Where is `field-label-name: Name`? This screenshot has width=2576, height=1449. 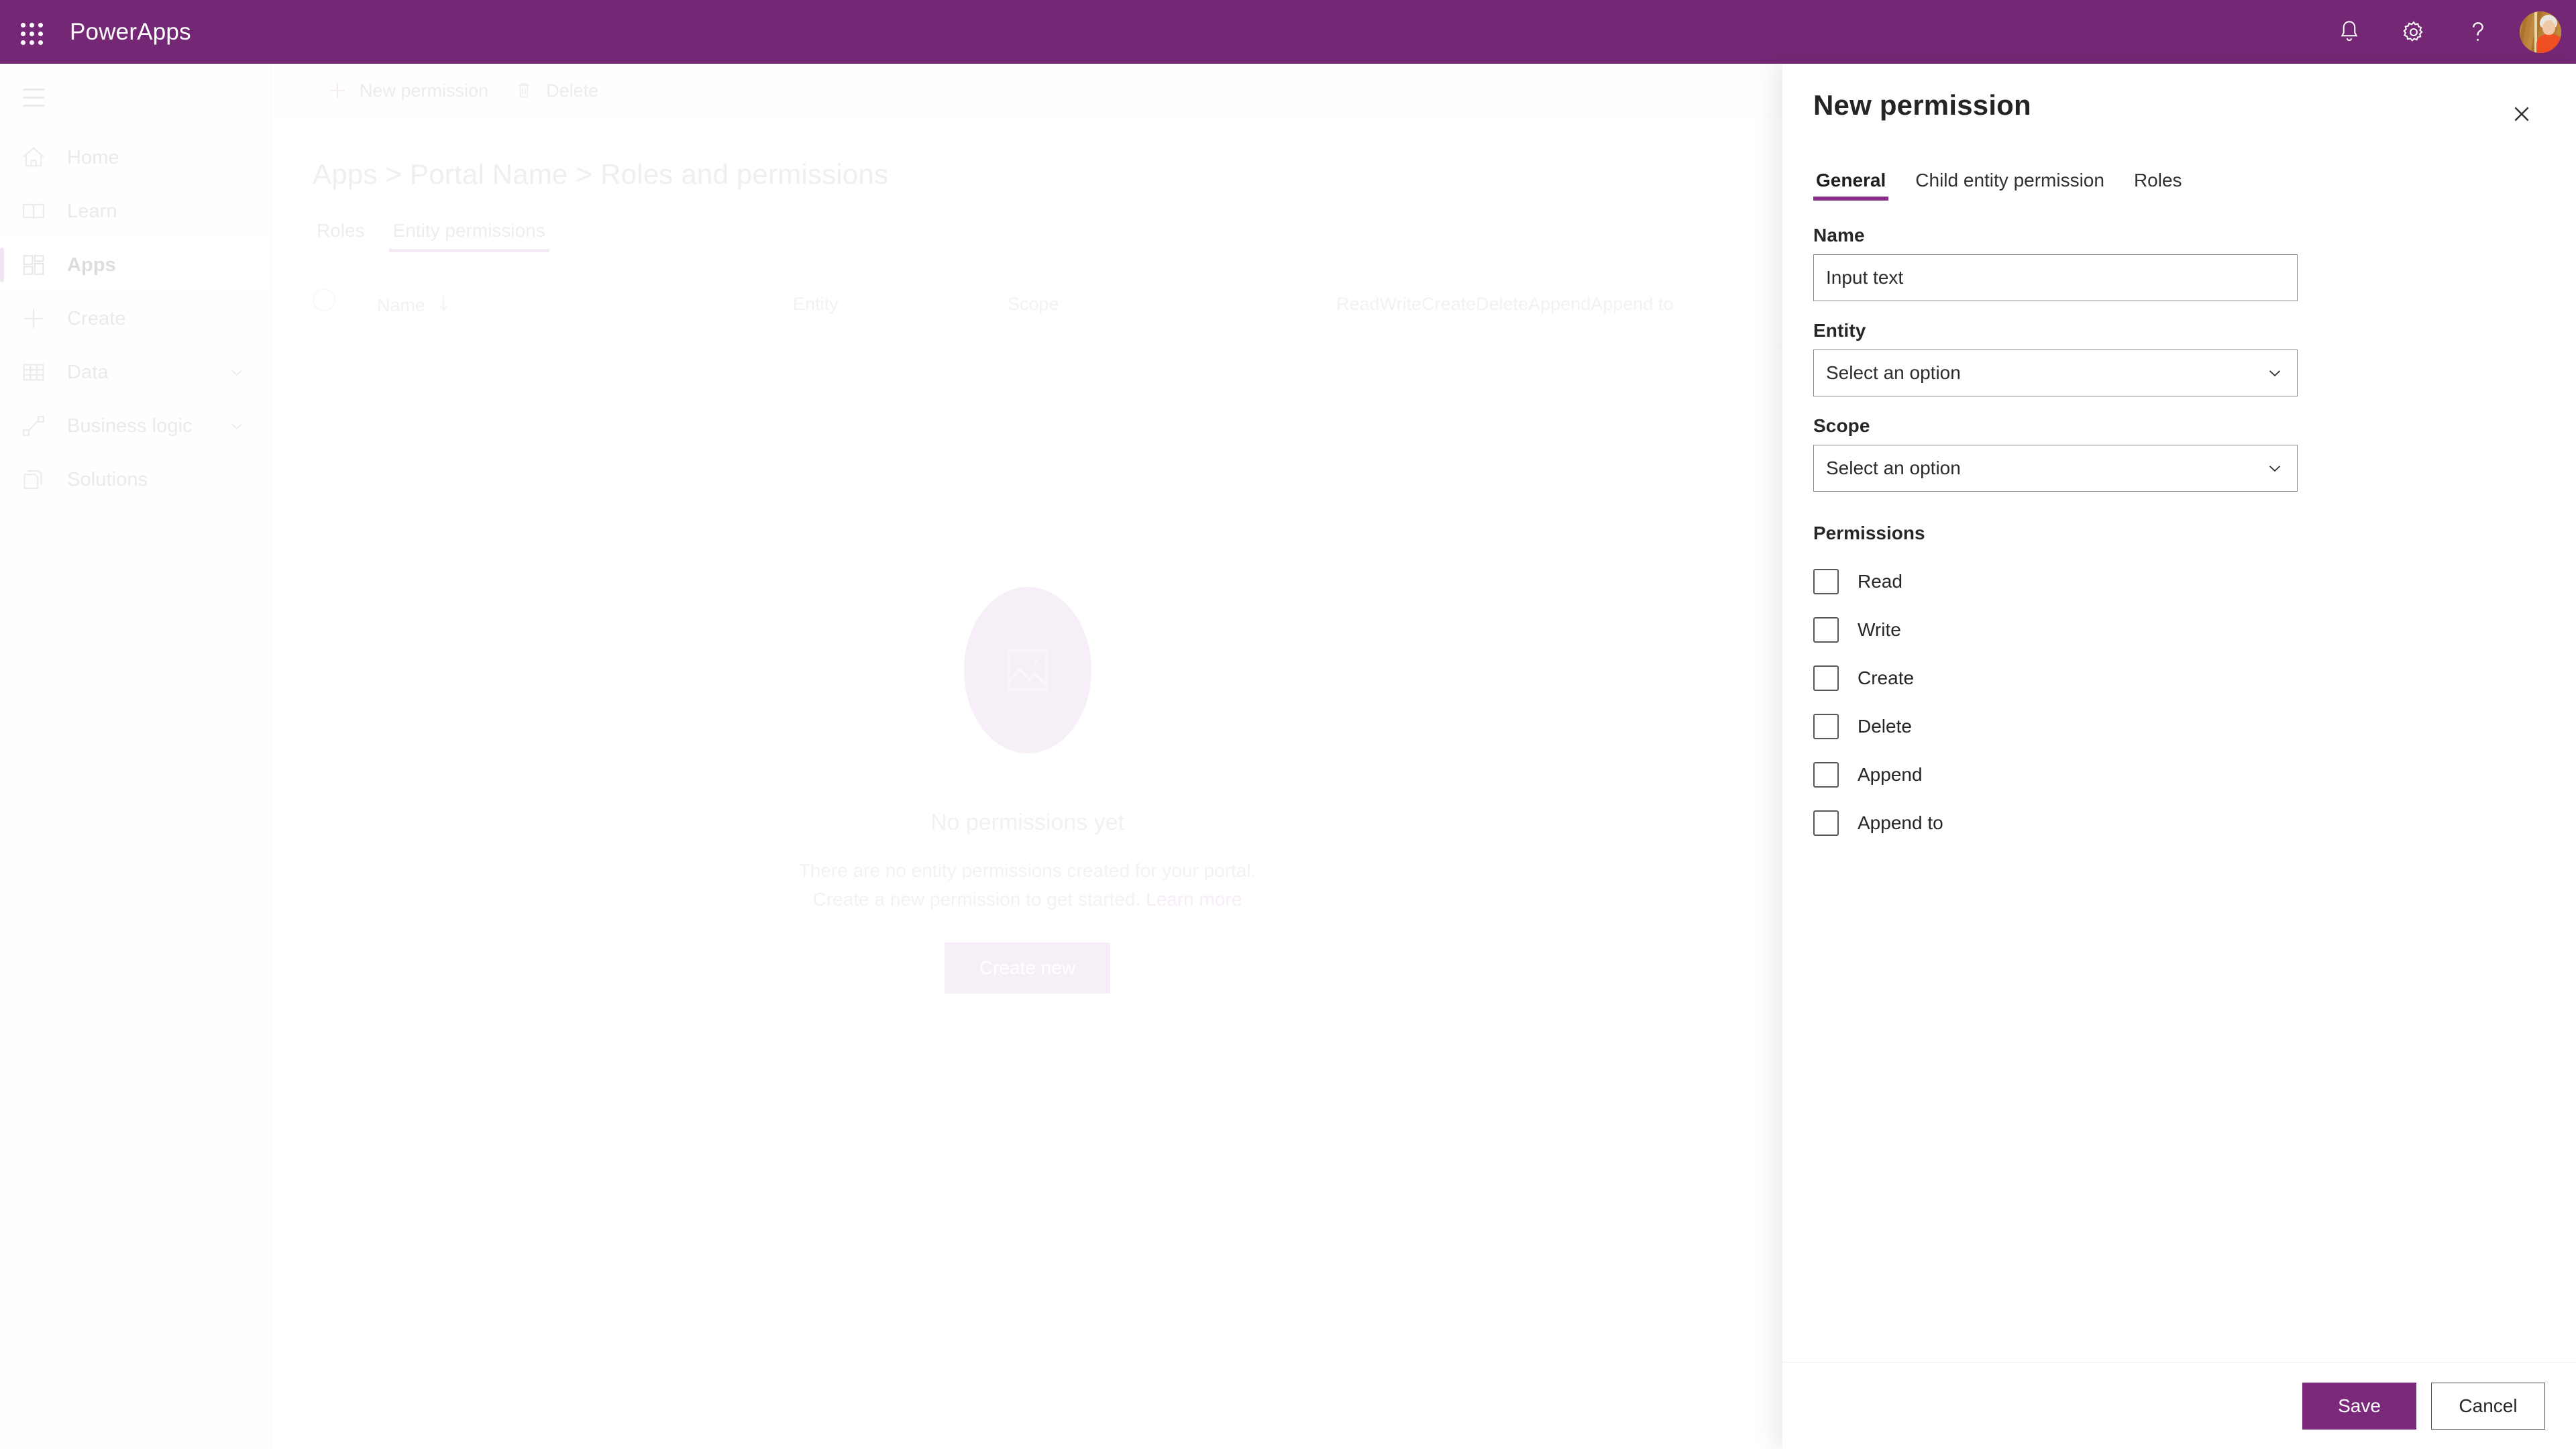
field-label-name: Name is located at coordinates (1839, 235).